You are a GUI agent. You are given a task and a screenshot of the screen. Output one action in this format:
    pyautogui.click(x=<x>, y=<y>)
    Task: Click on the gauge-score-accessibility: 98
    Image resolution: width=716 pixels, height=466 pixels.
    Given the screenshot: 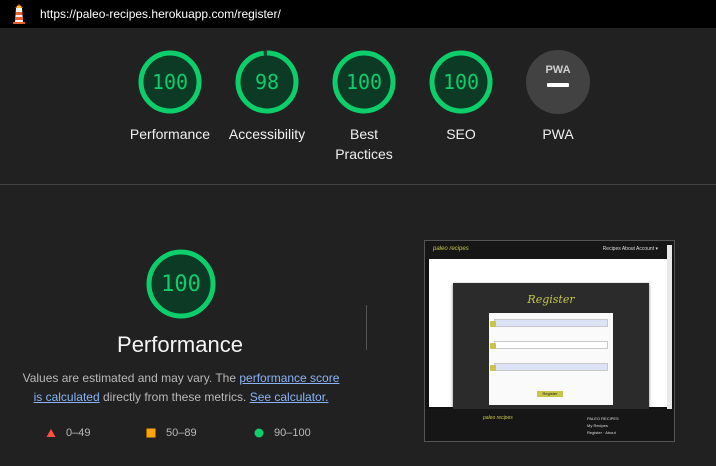 What is the action you would take?
    pyautogui.click(x=267, y=82)
    